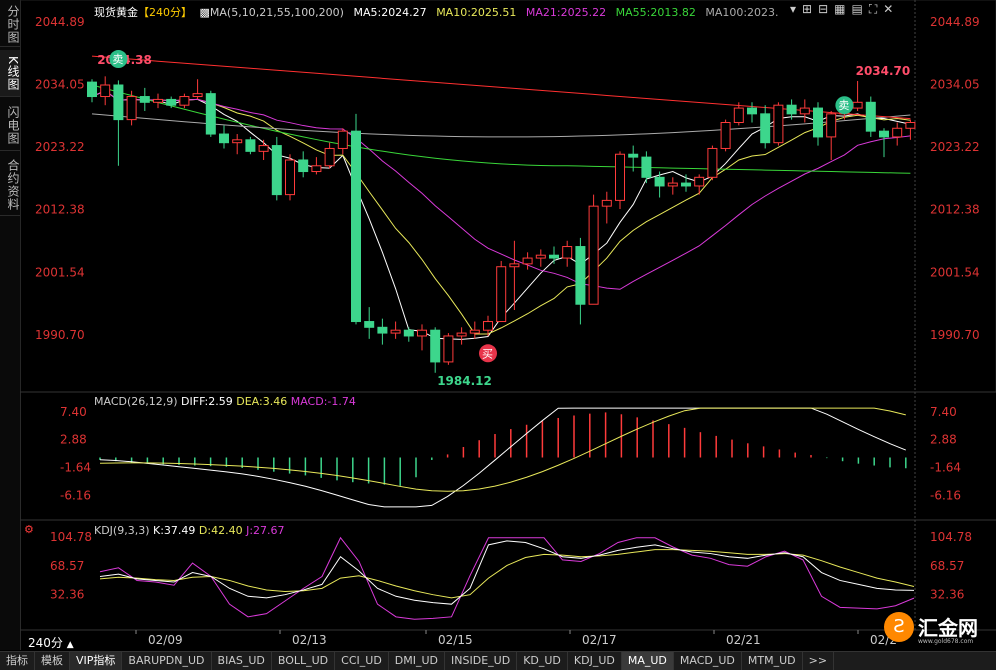 The height and width of the screenshot is (670, 996). I want to click on symbol-label: 现货黄金, so click(116, 12).